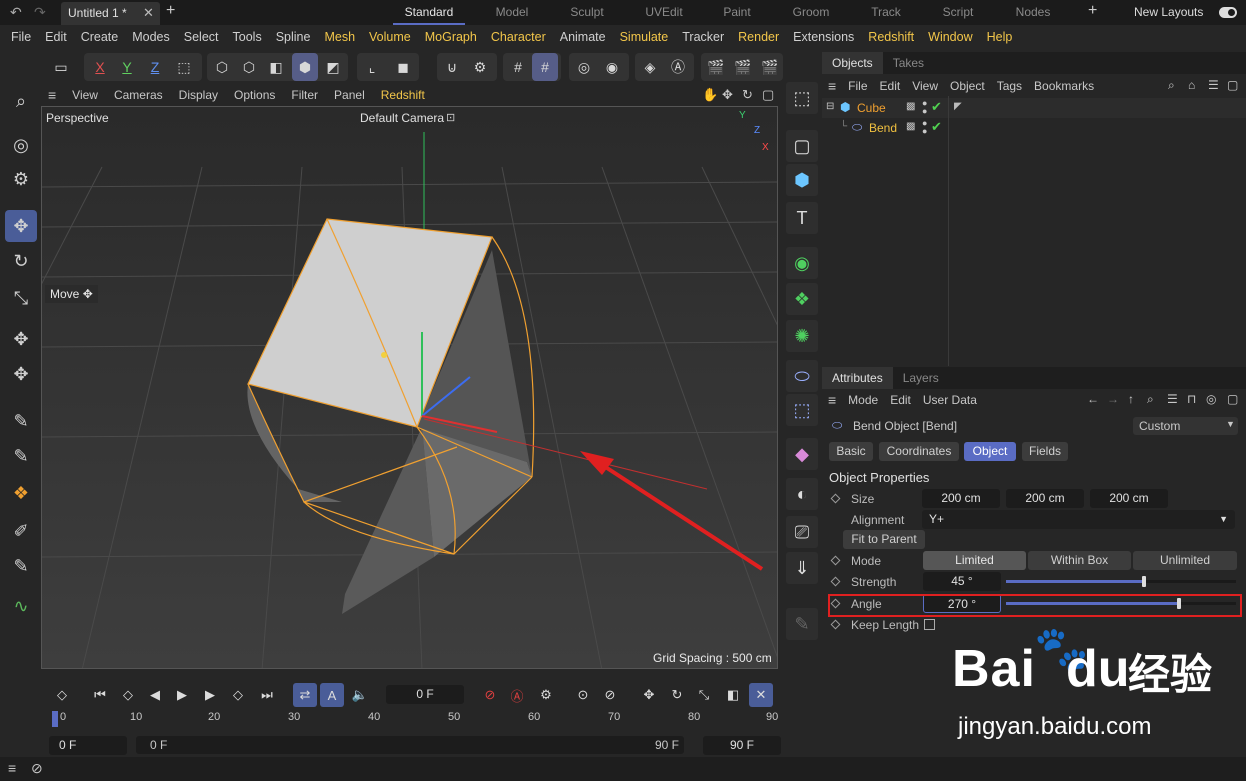 The image size is (1246, 781). I want to click on object-name-cube: Cube, so click(871, 108).